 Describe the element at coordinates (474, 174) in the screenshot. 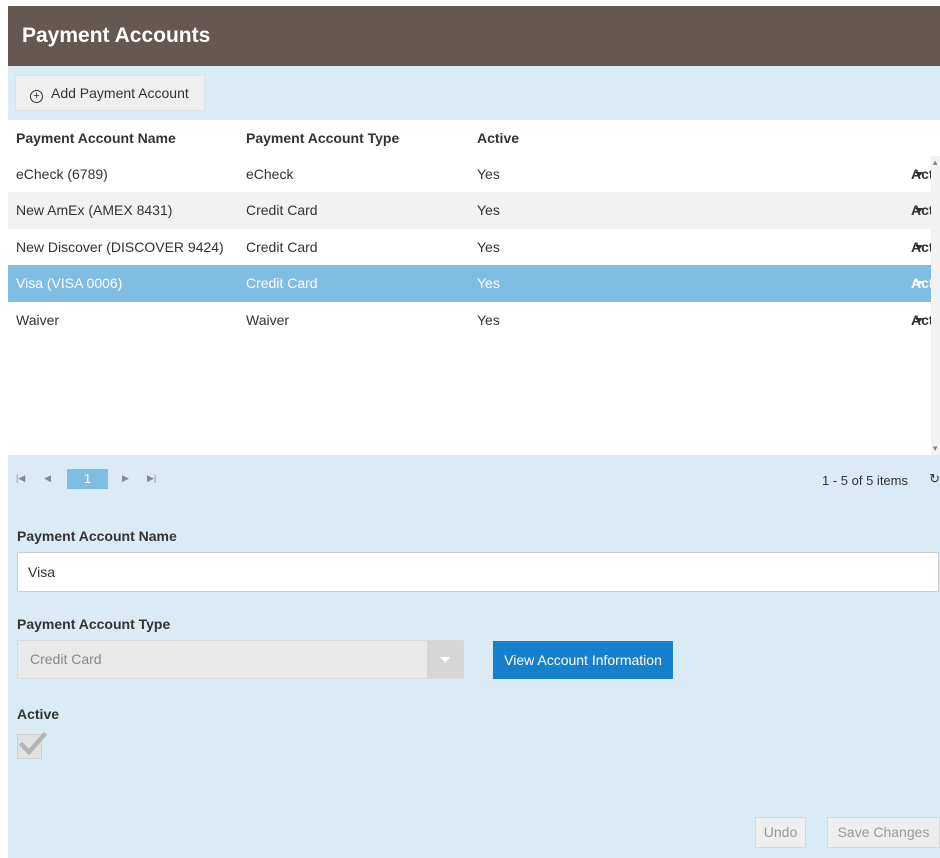

I see `table-row: eCheck (6789) eCheck Yes Actions` at that location.